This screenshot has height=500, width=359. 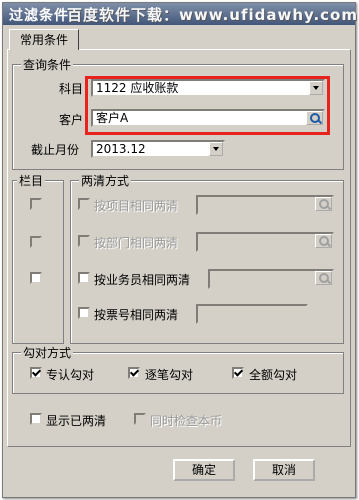 I want to click on show-cleared-checkbox, so click(x=36, y=419).